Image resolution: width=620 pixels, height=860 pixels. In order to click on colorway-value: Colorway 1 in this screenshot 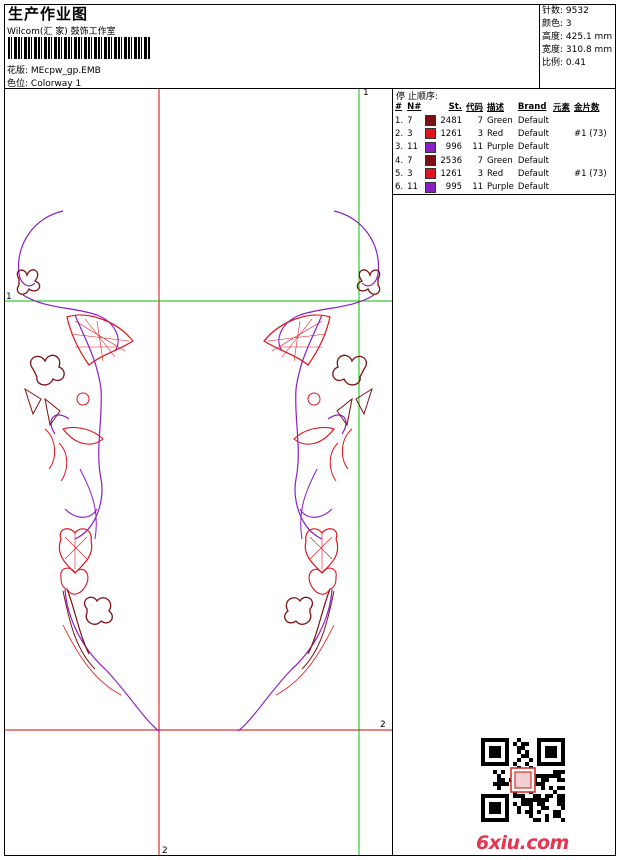, I will do `click(56, 84)`.